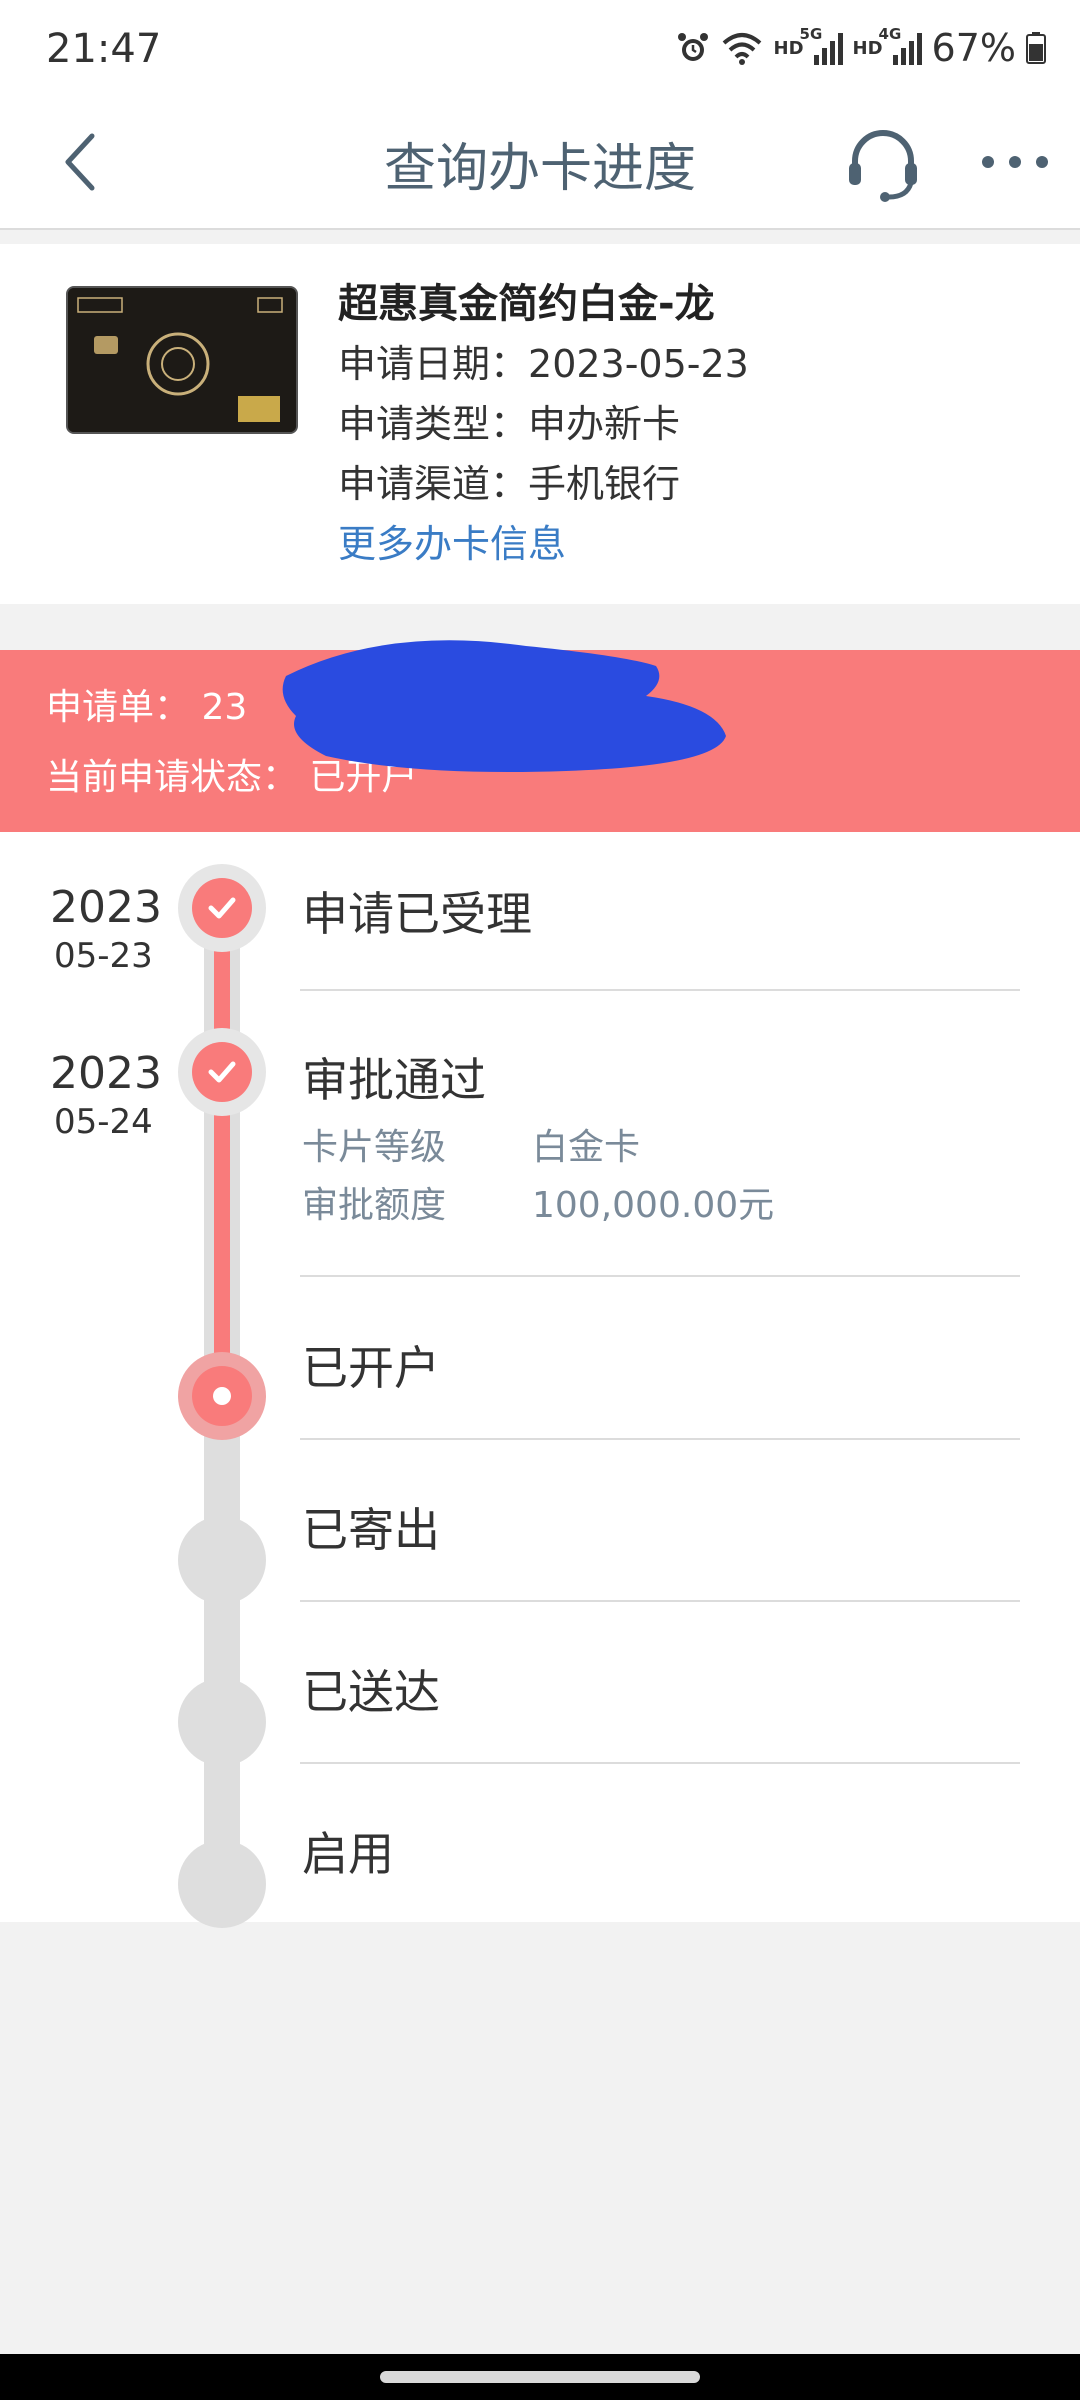 This screenshot has width=1080, height=2400. What do you see at coordinates (883, 166) in the screenshot?
I see `headset-icon` at bounding box center [883, 166].